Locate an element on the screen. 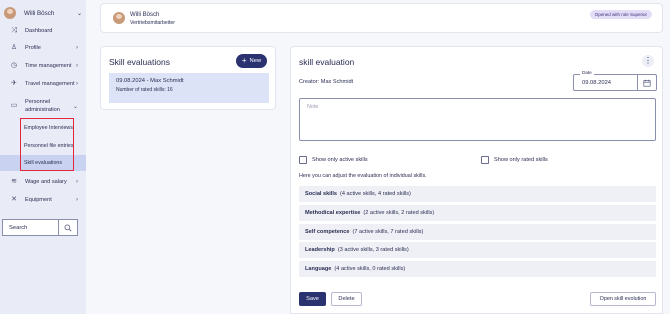  search-icon is located at coordinates (68, 228).